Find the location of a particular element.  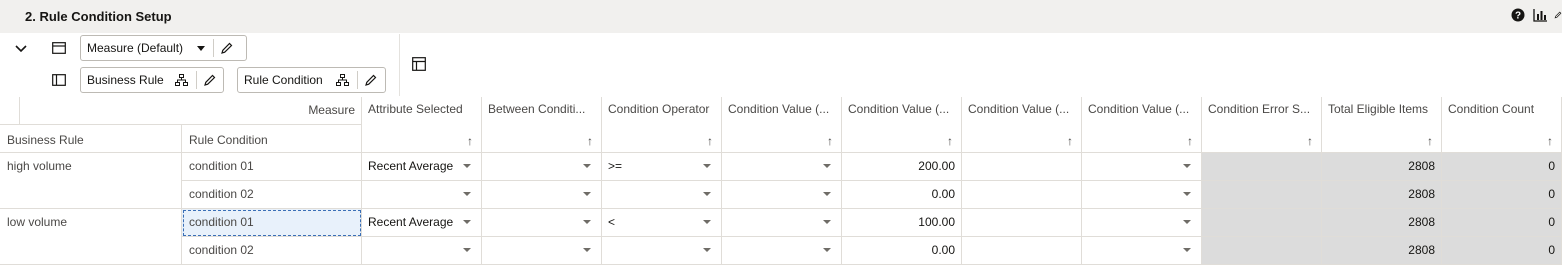

row-pill-label: Business Rule is located at coordinates (125, 80).